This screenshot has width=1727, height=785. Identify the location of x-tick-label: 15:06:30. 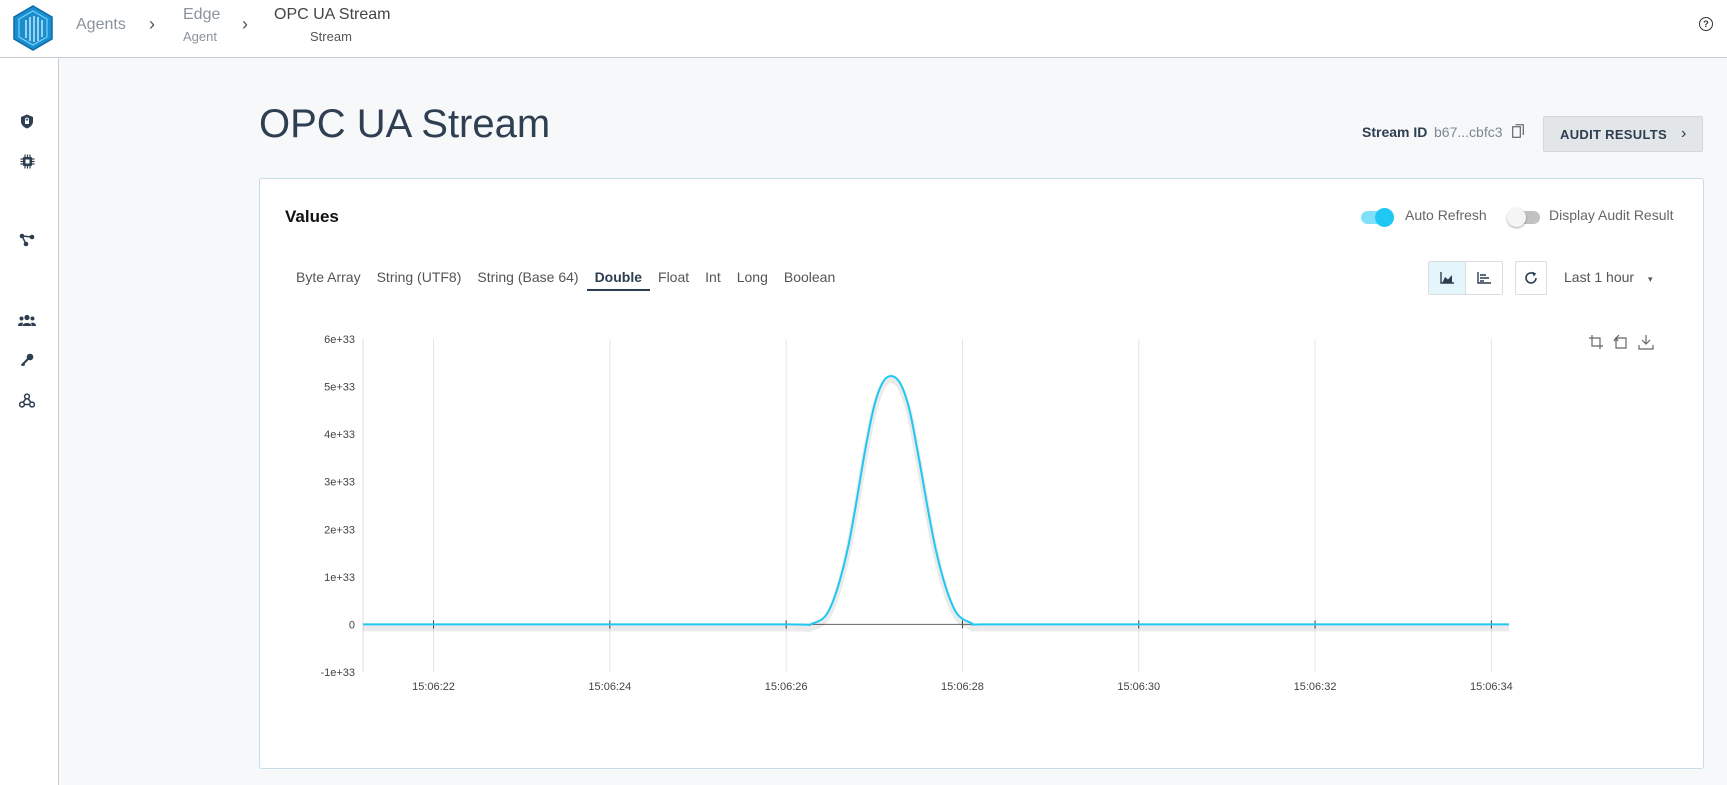
(1138, 687).